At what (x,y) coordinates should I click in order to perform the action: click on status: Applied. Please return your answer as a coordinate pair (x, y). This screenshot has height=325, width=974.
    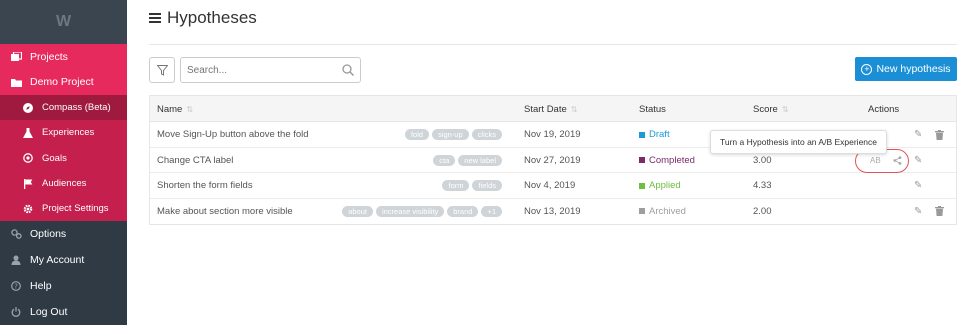
    Looking at the image, I should click on (660, 186).